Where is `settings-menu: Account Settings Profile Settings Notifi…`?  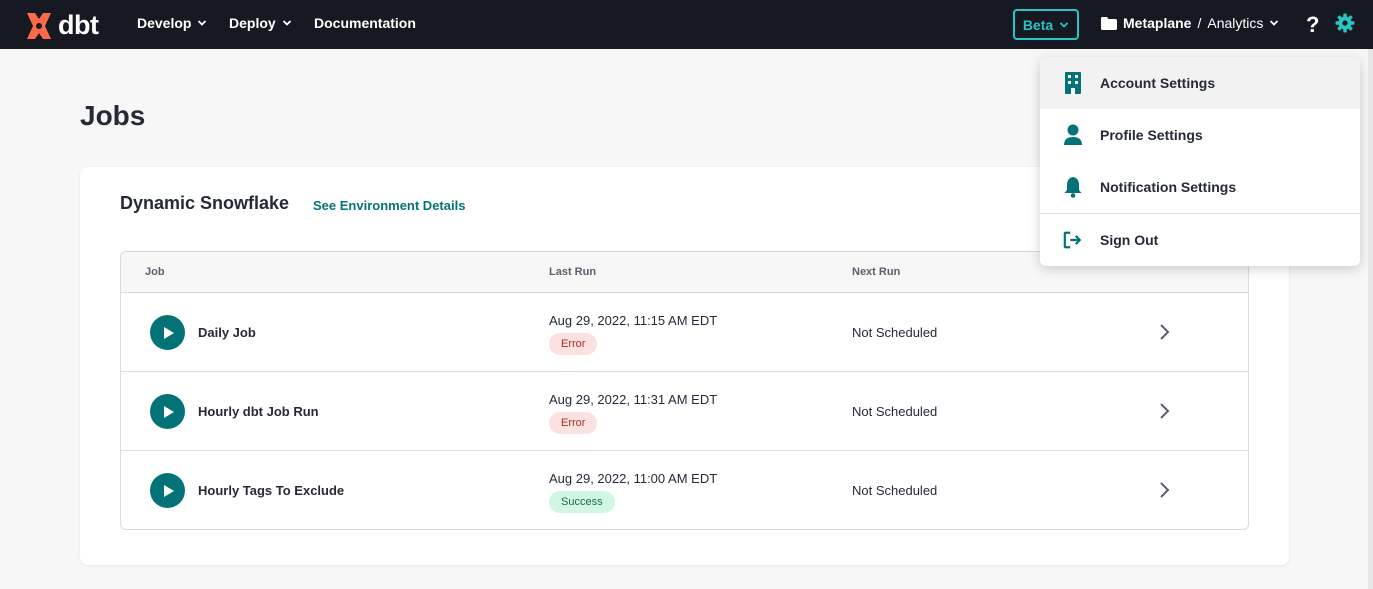 settings-menu: Account Settings Profile Settings Notifi… is located at coordinates (1200, 161).